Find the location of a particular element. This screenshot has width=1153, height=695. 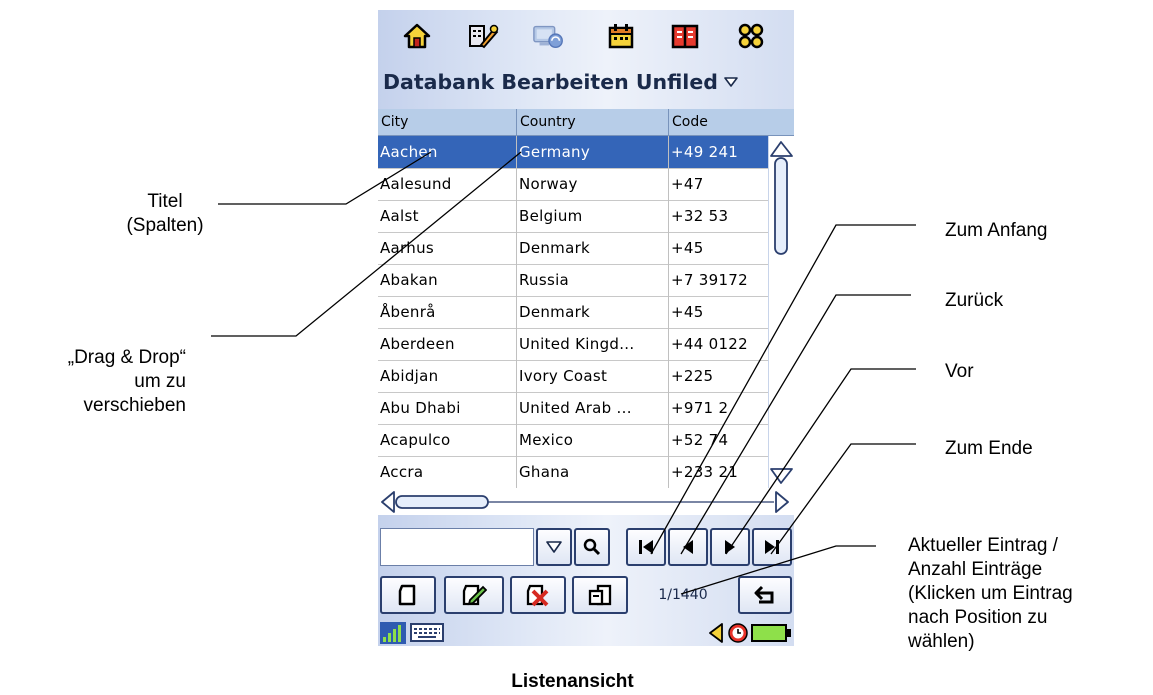

annotation-titel: Titel (Spalten) is located at coordinates (165, 213).